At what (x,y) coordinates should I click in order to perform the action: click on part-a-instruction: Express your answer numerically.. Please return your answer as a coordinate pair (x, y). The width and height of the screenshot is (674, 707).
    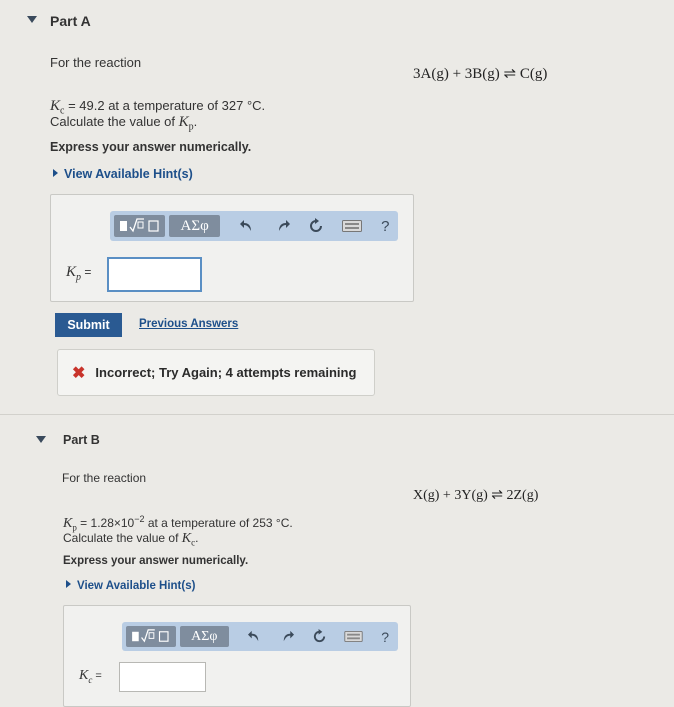
    Looking at the image, I should click on (151, 147).